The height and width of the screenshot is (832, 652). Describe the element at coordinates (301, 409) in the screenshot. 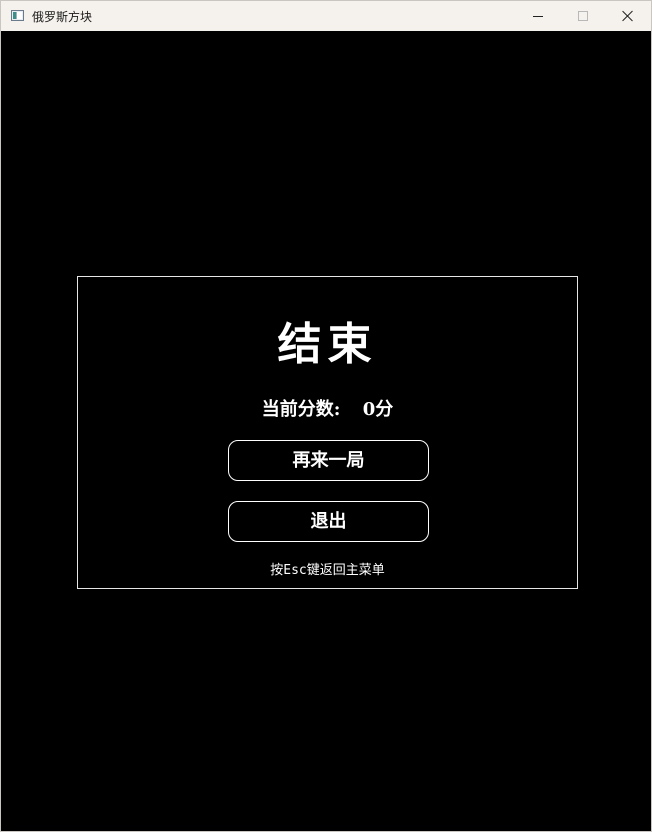

I see `score-label: 当前分数:` at that location.